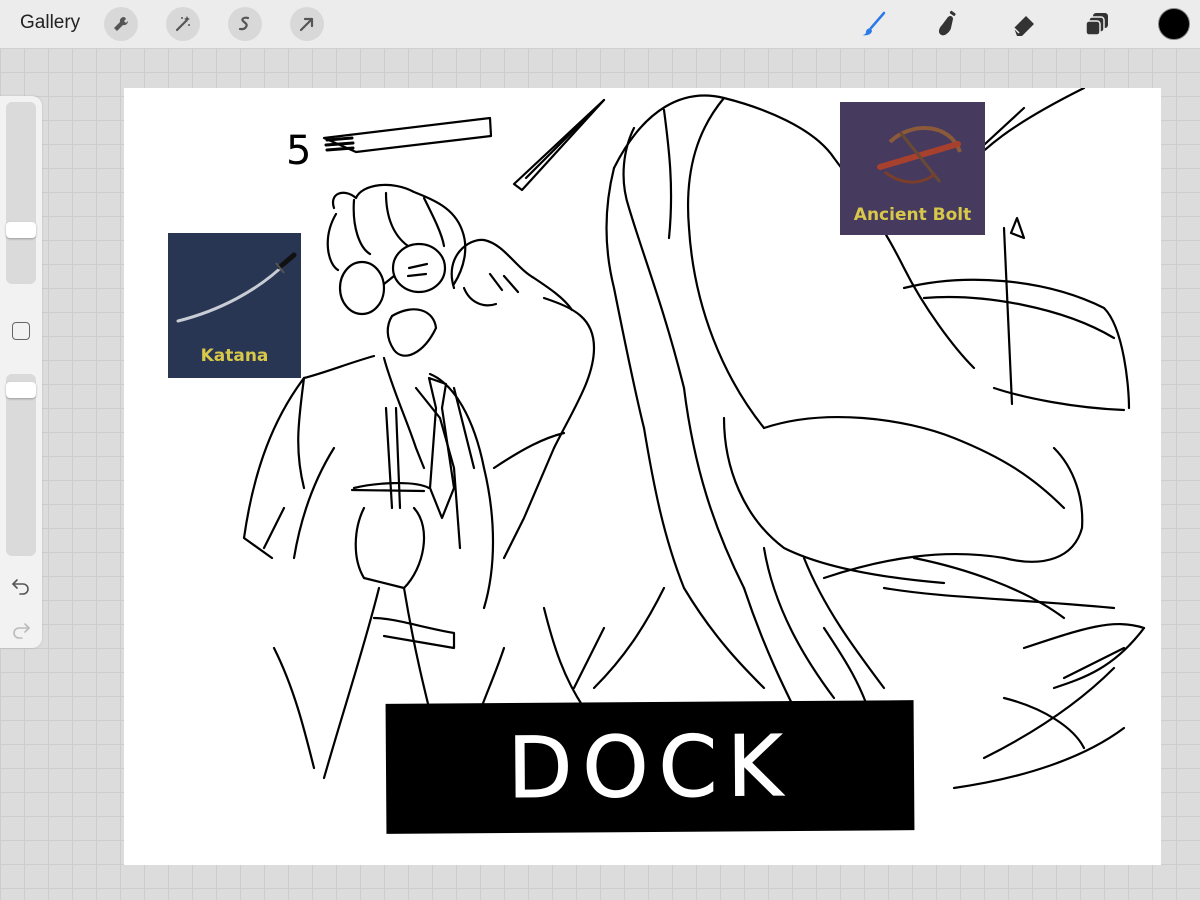 The width and height of the screenshot is (1200, 900). What do you see at coordinates (21, 372) in the screenshot?
I see `left-sidebar` at bounding box center [21, 372].